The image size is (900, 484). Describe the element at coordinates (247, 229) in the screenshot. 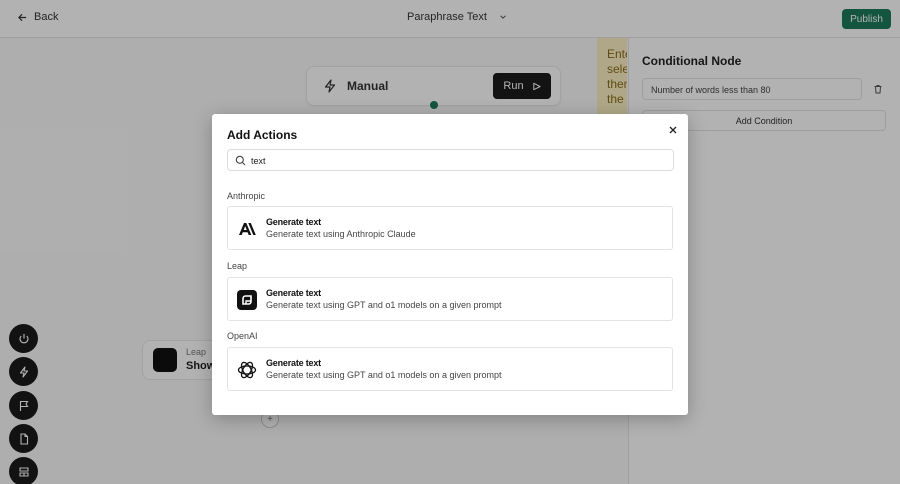

I see `anthropic-logo-icon` at that location.